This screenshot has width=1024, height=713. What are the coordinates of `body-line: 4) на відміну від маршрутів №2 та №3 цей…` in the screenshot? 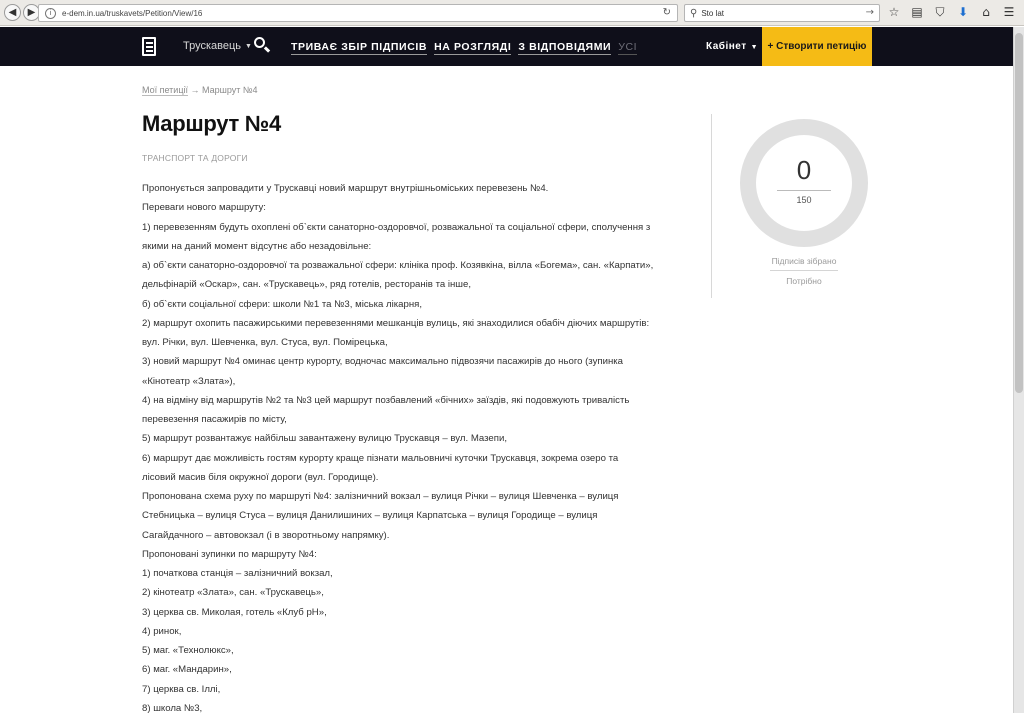 It's located at (386, 400).